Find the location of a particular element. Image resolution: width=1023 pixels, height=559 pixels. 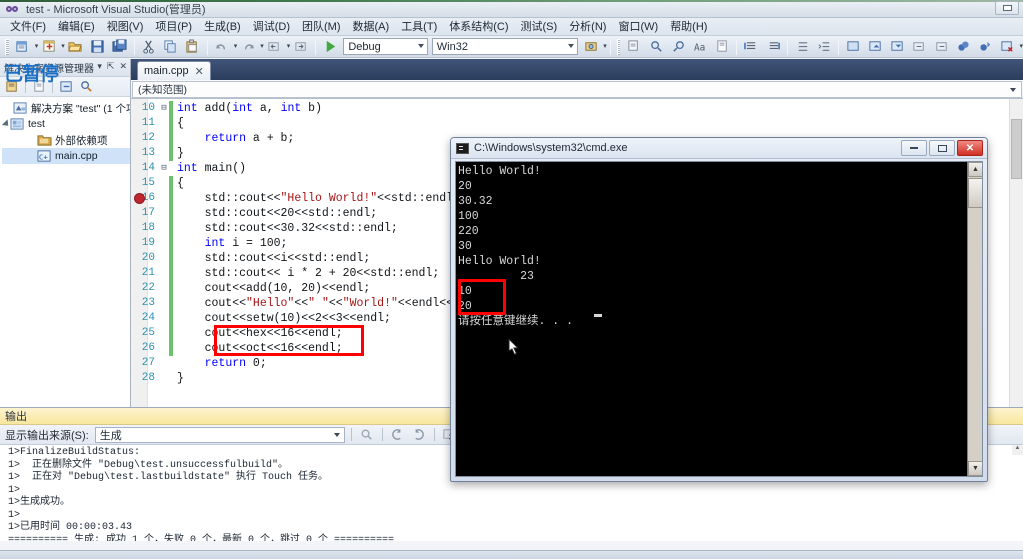

undo-dropdown-icon: ▾ is located at coordinates (236, 46).